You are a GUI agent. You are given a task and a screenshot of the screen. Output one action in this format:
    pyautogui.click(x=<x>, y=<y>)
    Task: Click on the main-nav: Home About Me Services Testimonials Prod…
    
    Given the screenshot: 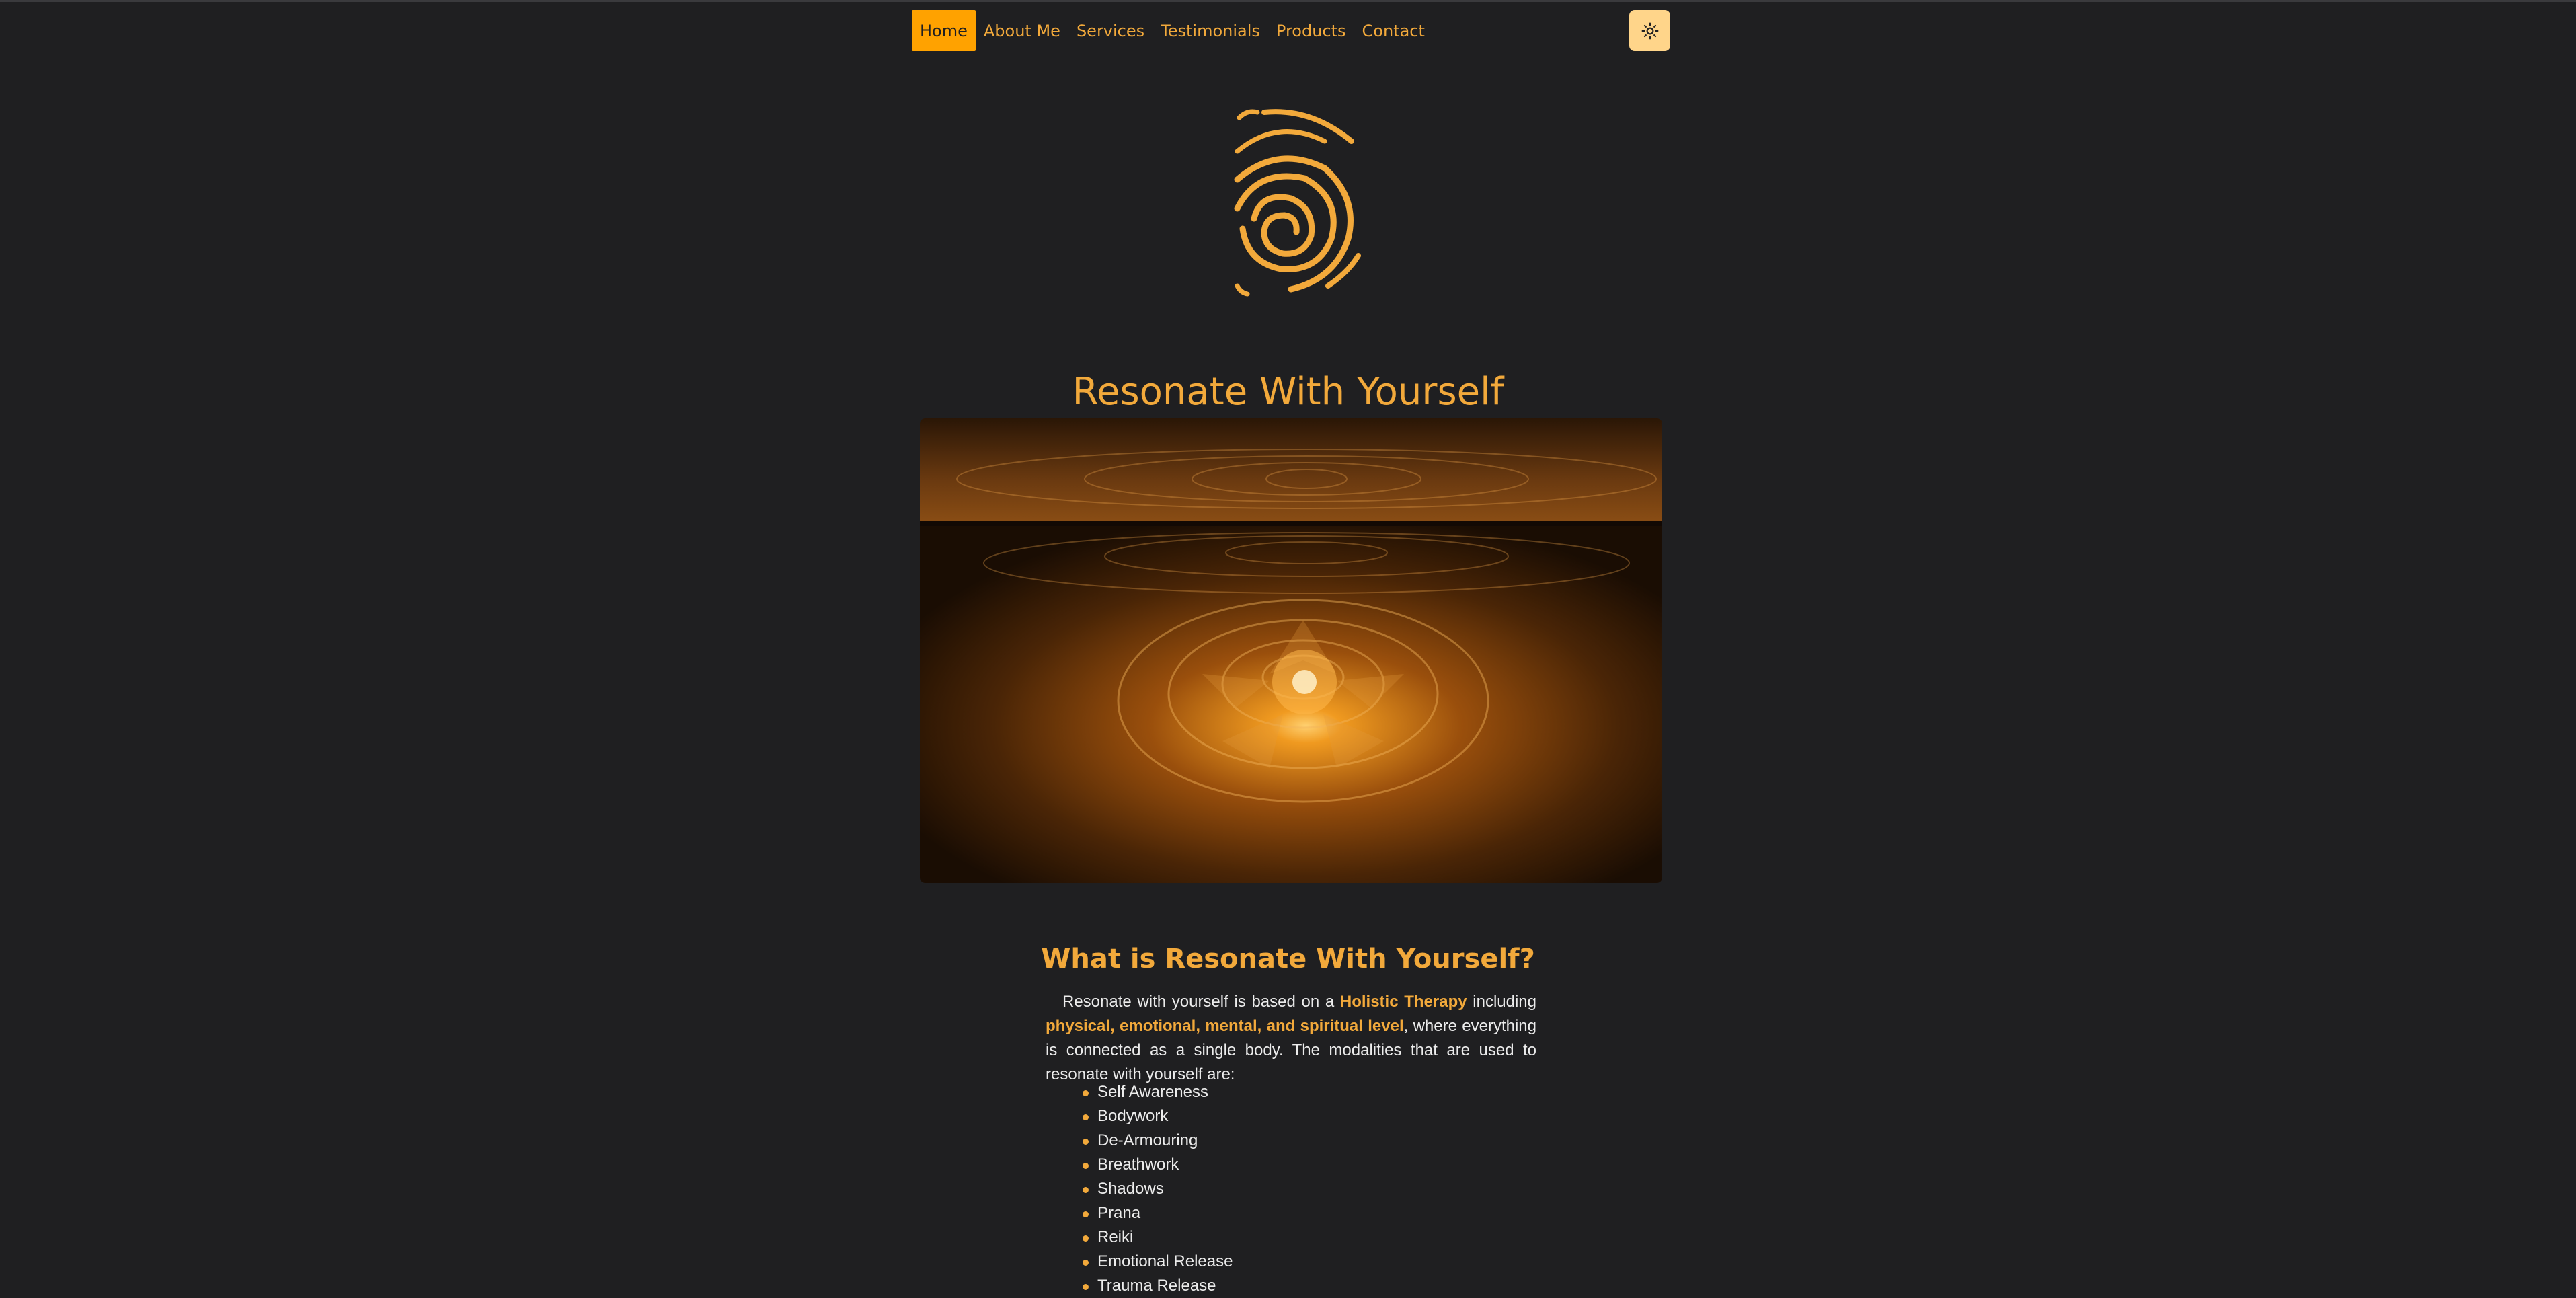 What is the action you would take?
    pyautogui.click(x=1173, y=30)
    